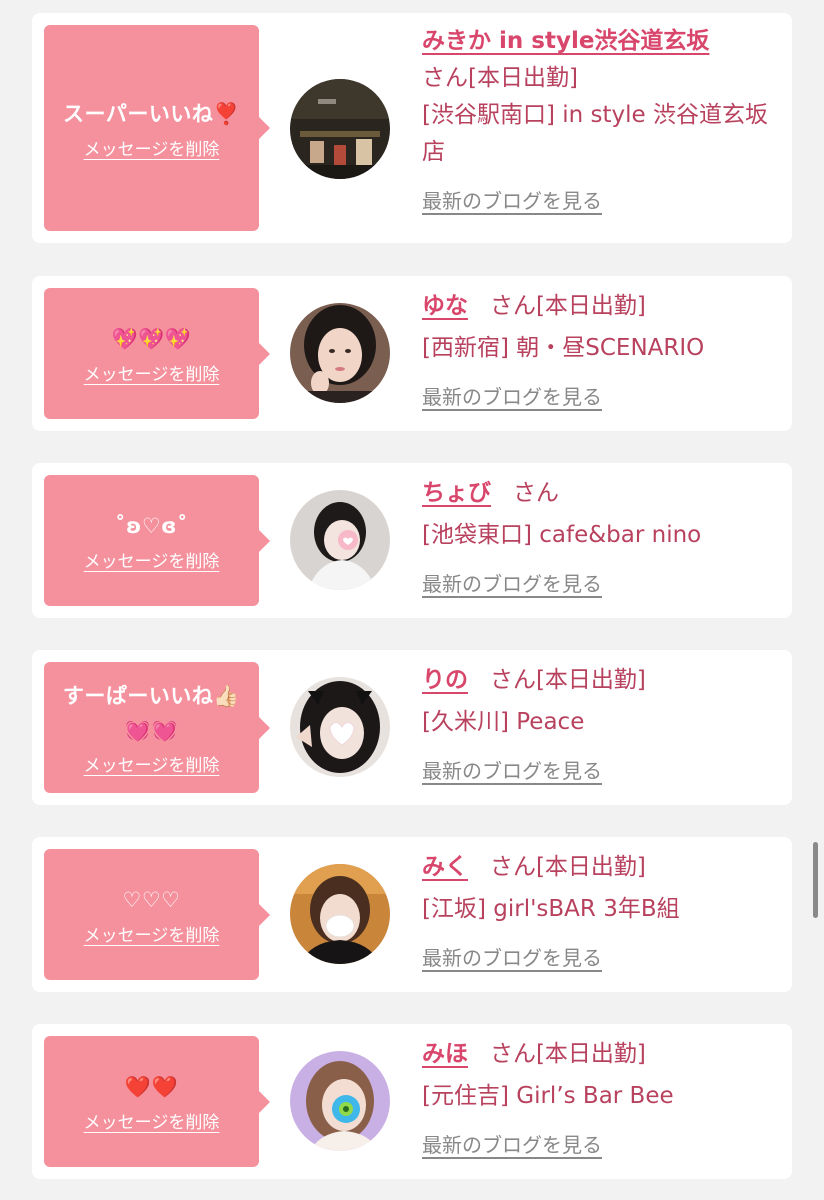 This screenshot has height=1200, width=824. I want to click on cast-name-link: みく, so click(445, 867).